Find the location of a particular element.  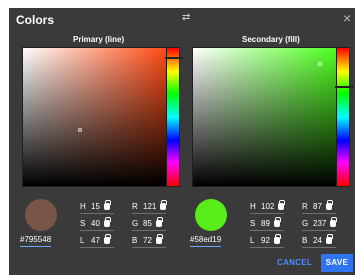

primary-r-key: R is located at coordinates (135, 206).